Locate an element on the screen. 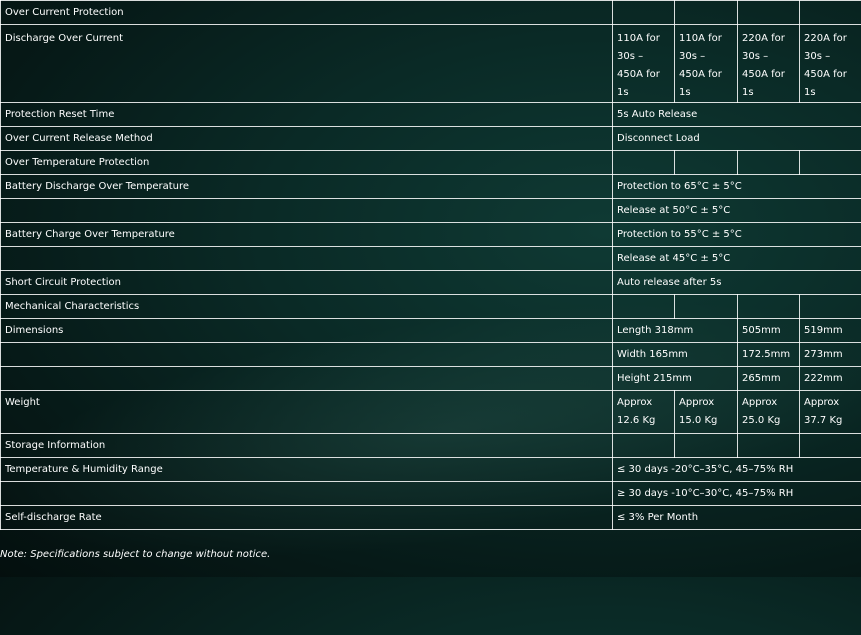 The image size is (861, 635). table-cell: Approx 12.6 Kg is located at coordinates (644, 412).